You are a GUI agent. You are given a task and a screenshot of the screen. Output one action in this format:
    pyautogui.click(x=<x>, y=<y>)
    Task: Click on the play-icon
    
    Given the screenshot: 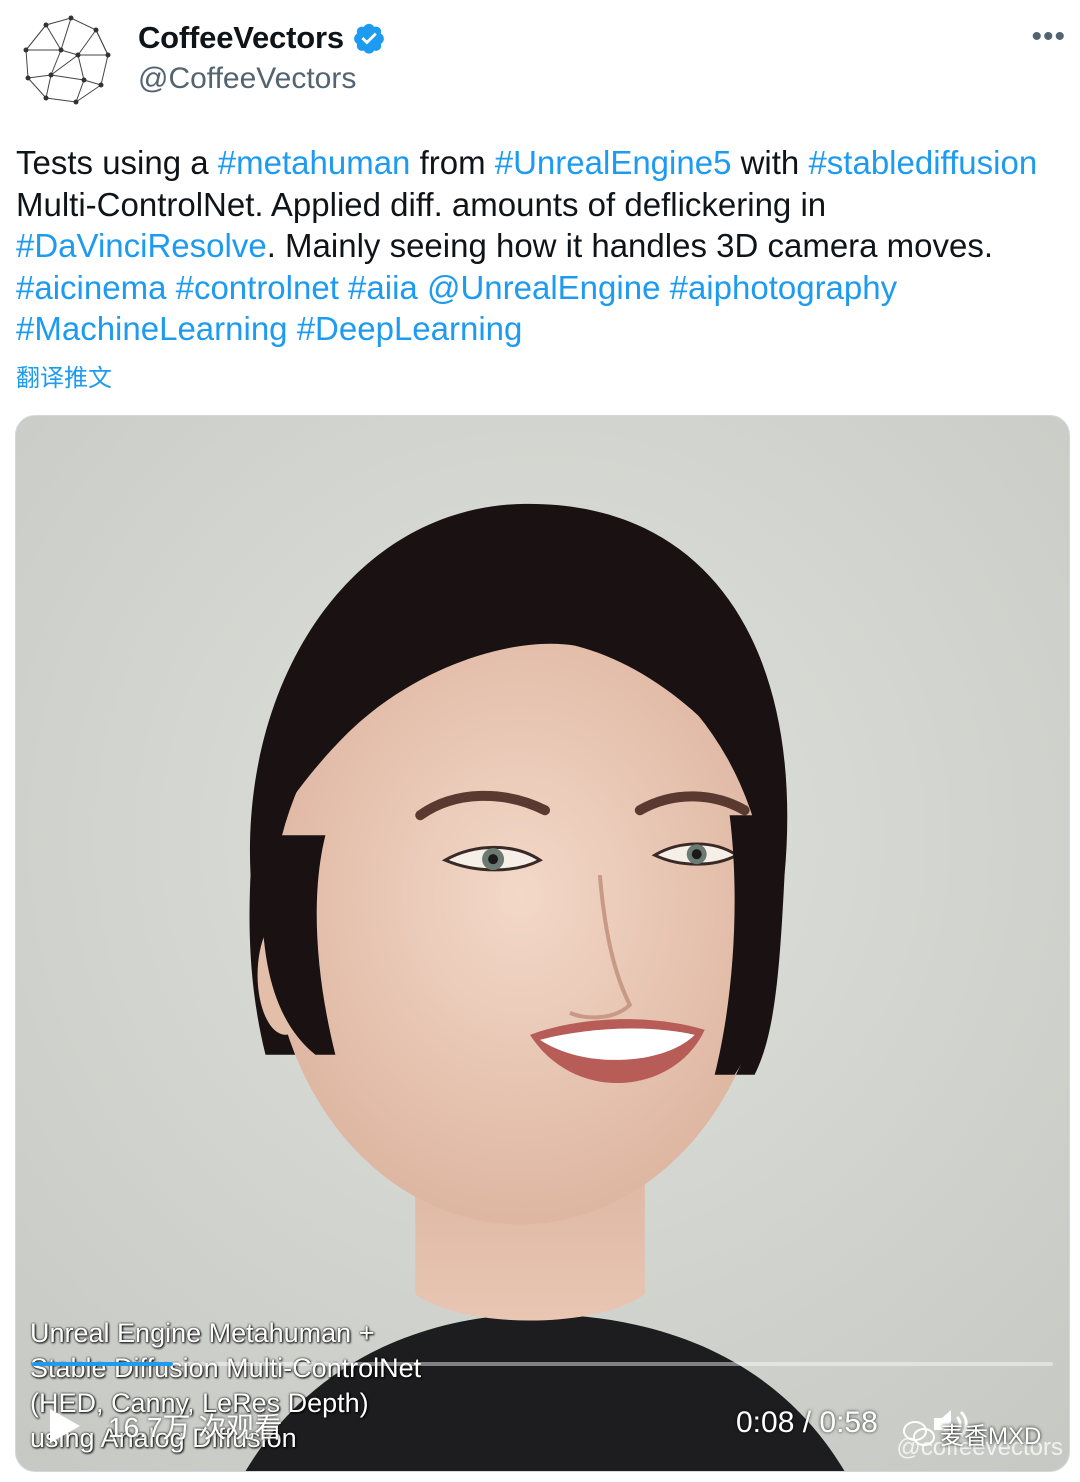 What is the action you would take?
    pyautogui.click(x=64, y=1426)
    